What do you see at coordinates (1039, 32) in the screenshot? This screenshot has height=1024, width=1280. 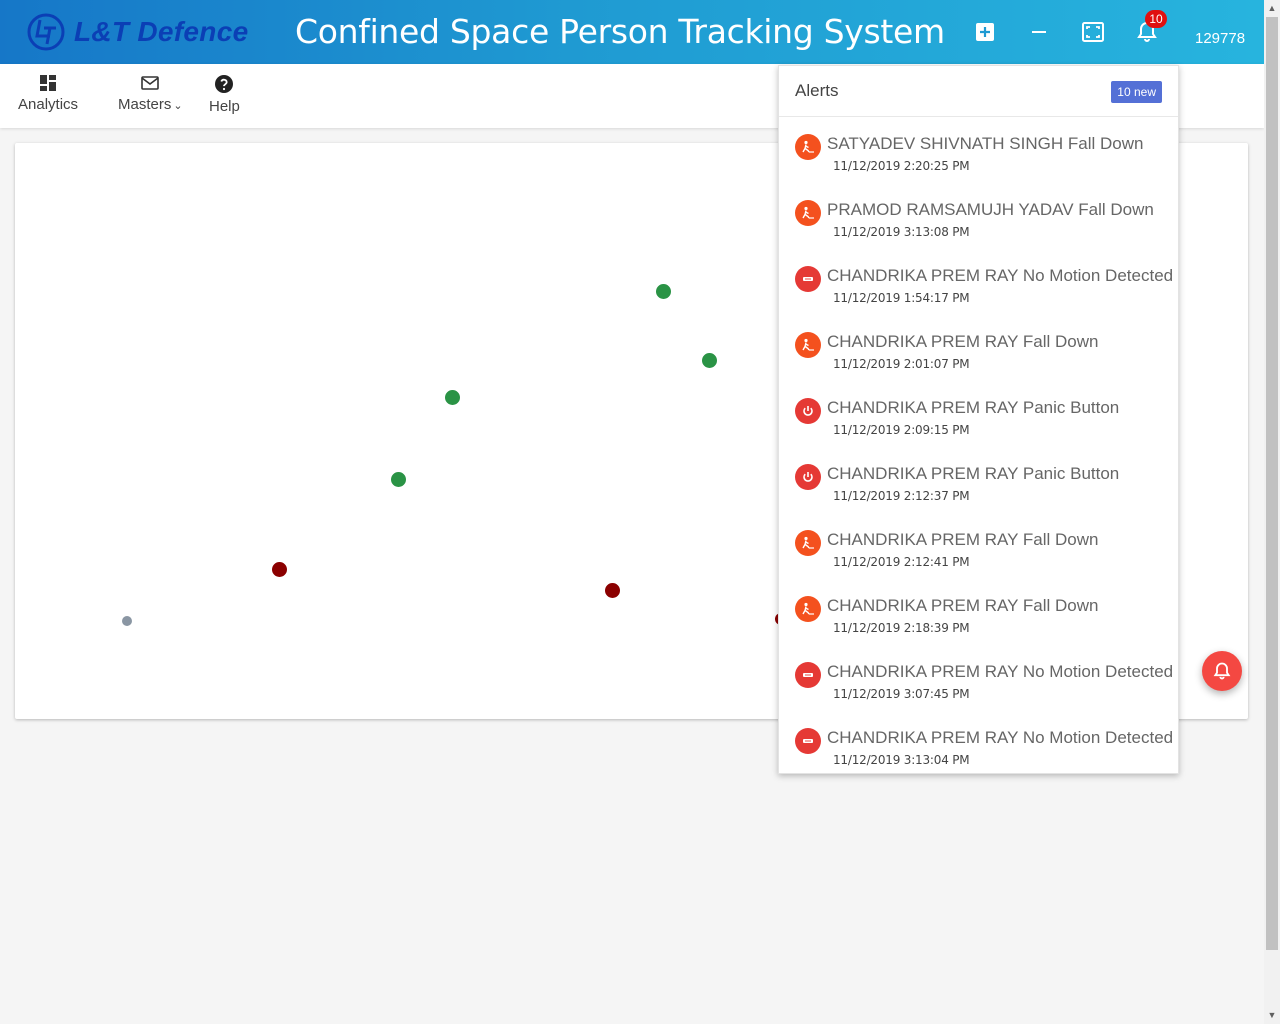 I see `minus-icon` at bounding box center [1039, 32].